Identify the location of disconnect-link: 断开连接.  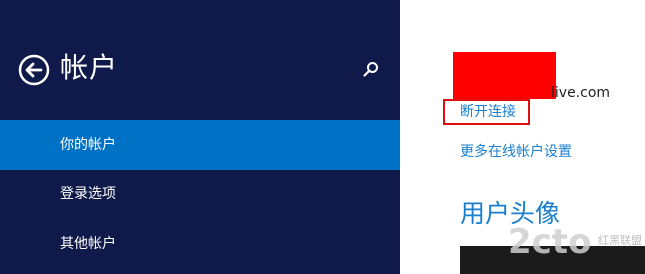
(488, 112).